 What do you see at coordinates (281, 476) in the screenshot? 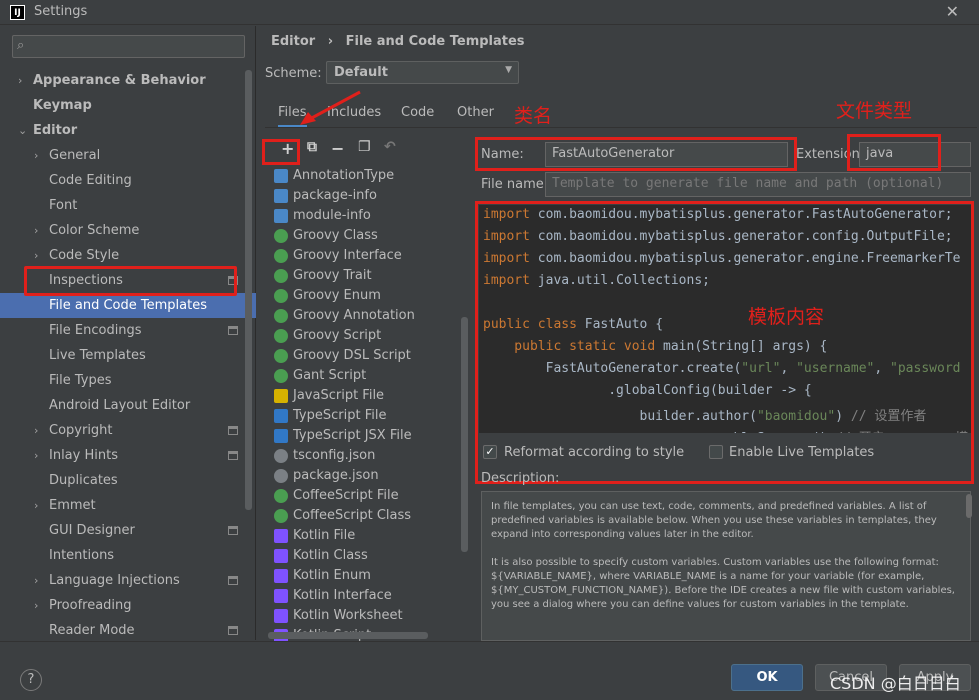
I see `config-file-icon` at bounding box center [281, 476].